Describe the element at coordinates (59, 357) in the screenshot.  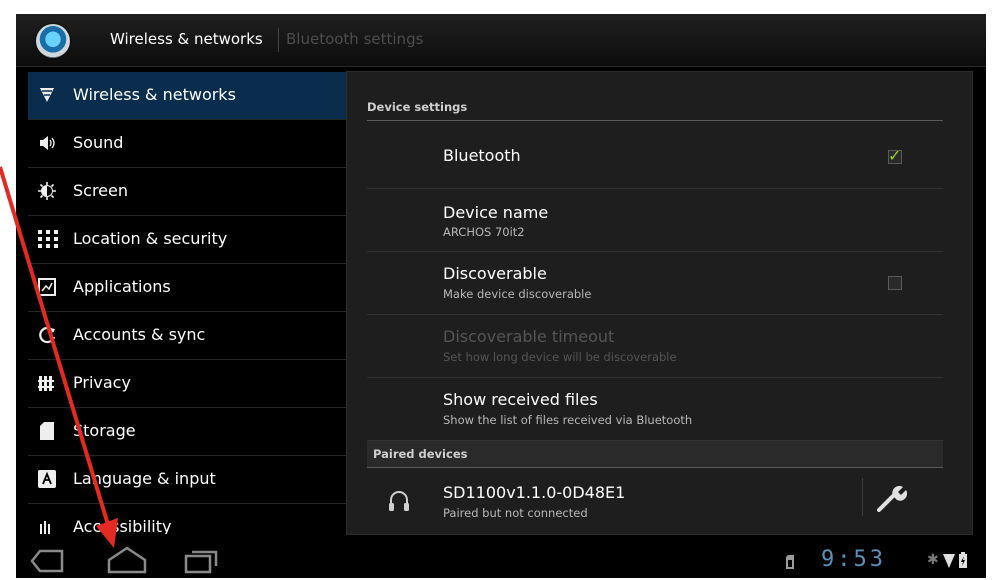
I see `annotation-arrow` at that location.